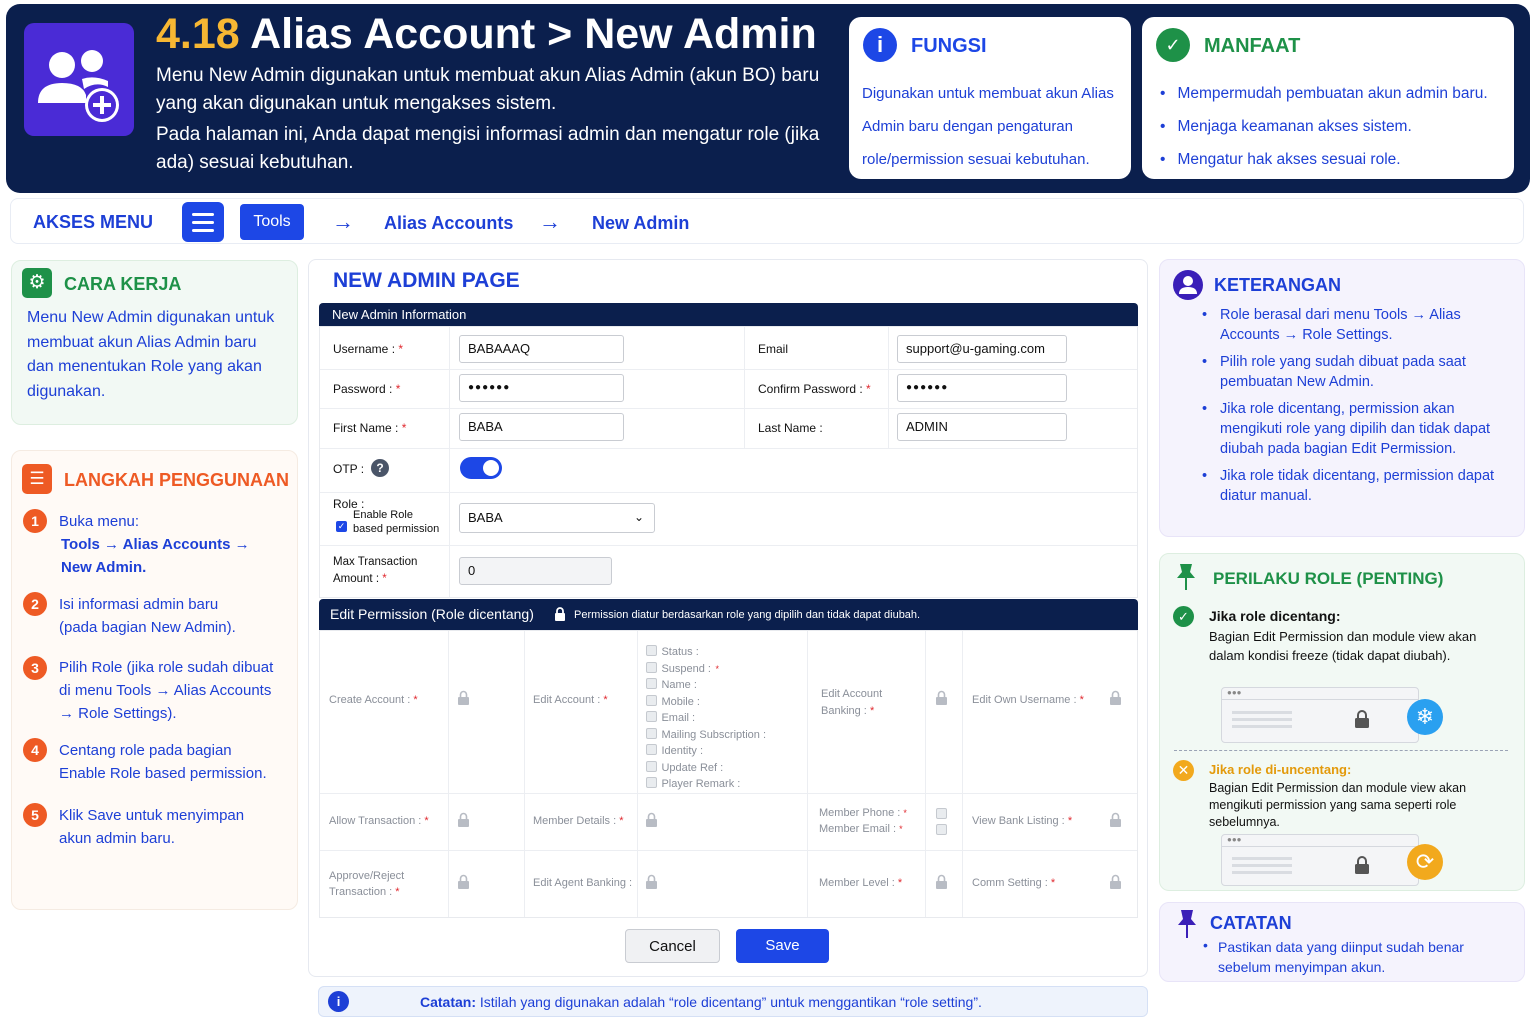 This screenshot has height=1024, width=1536. I want to click on help-icon: ?, so click(380, 468).